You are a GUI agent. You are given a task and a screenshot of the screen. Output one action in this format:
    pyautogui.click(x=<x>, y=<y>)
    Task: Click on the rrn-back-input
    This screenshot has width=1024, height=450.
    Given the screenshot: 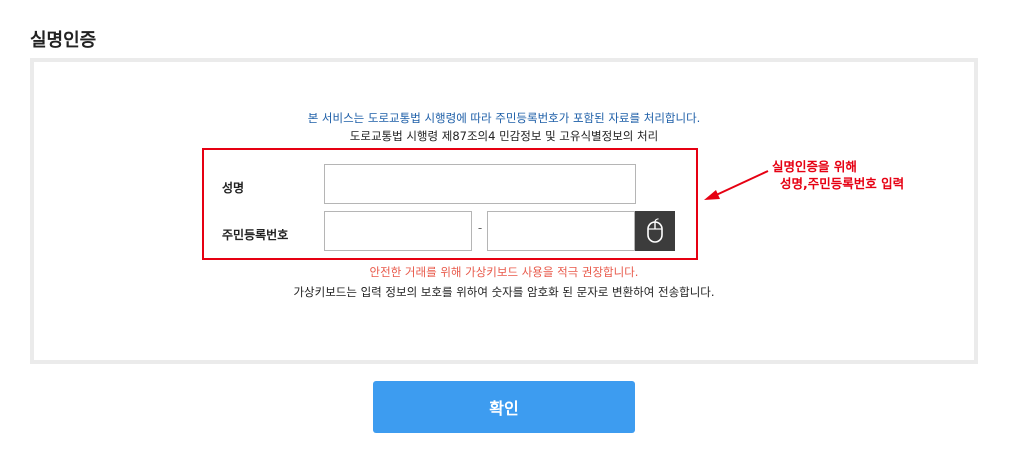 What is the action you would take?
    pyautogui.click(x=561, y=231)
    